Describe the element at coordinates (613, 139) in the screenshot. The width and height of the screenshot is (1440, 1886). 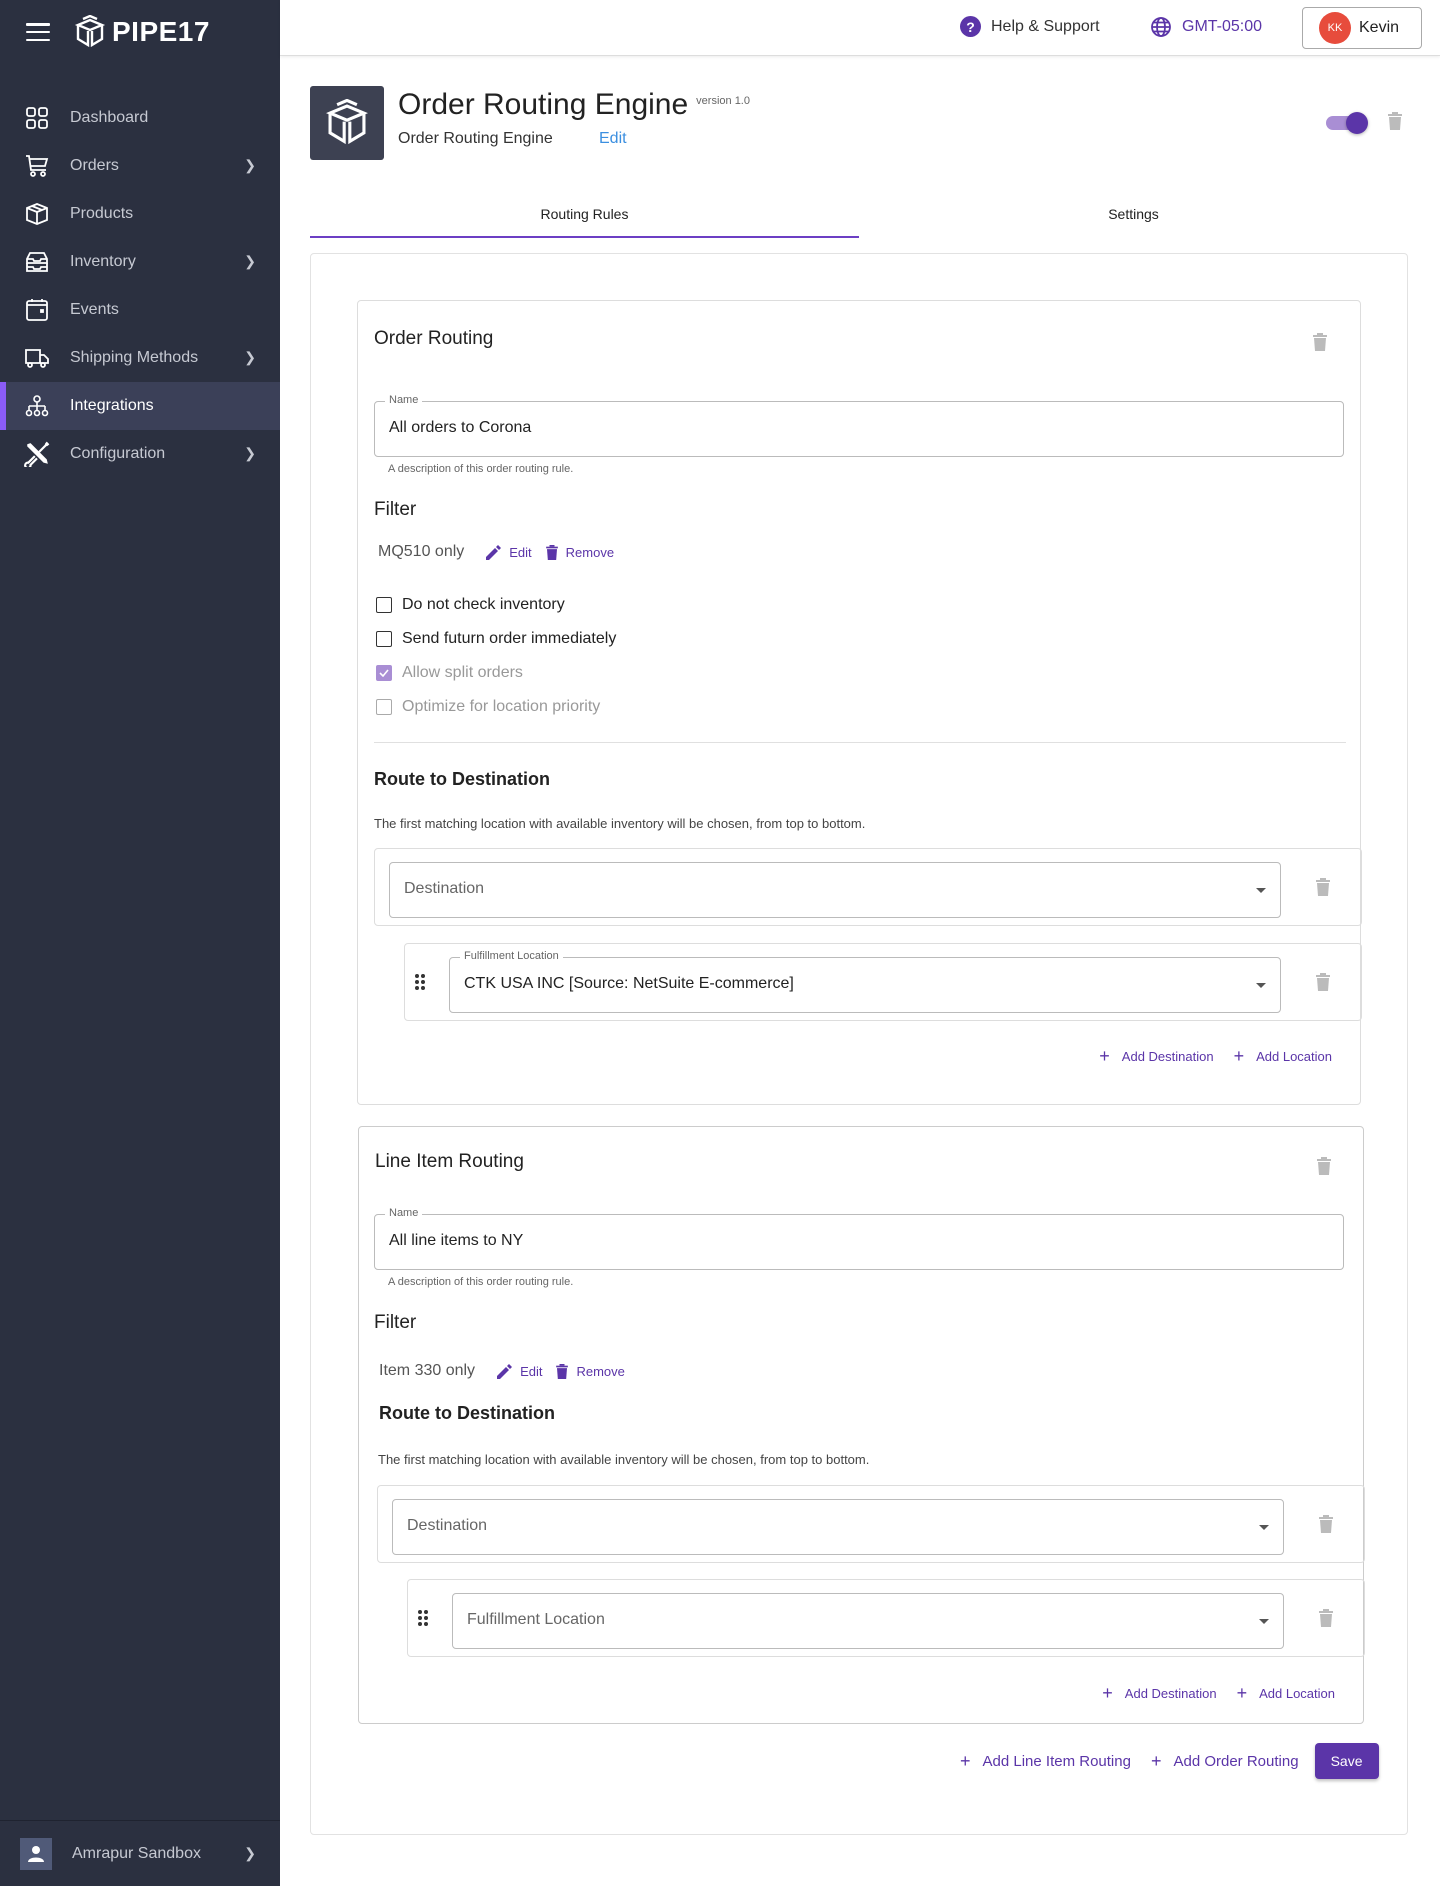
I see `edit-title-link: Edit` at that location.